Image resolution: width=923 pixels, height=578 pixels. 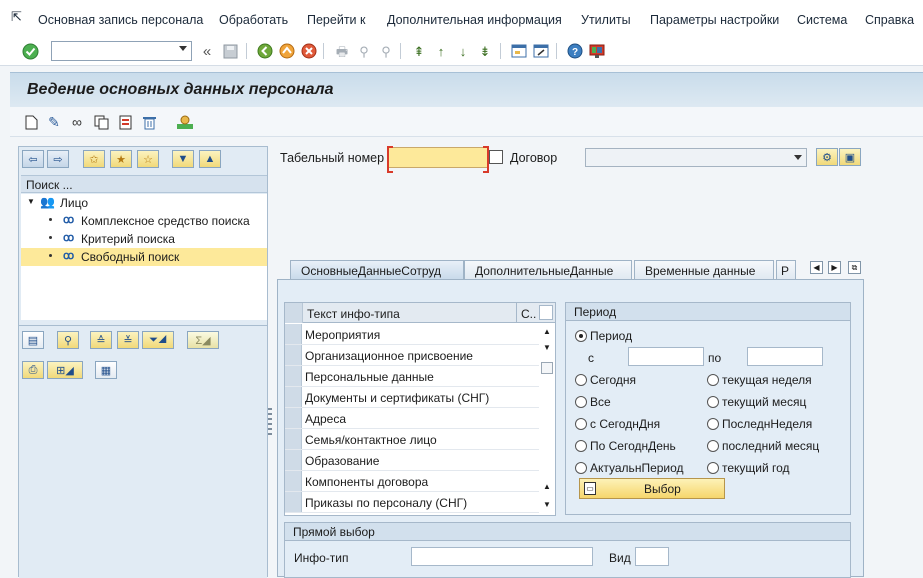 What do you see at coordinates (816, 267) in the screenshot?
I see `tab-scroll-left-icon: ◀` at bounding box center [816, 267].